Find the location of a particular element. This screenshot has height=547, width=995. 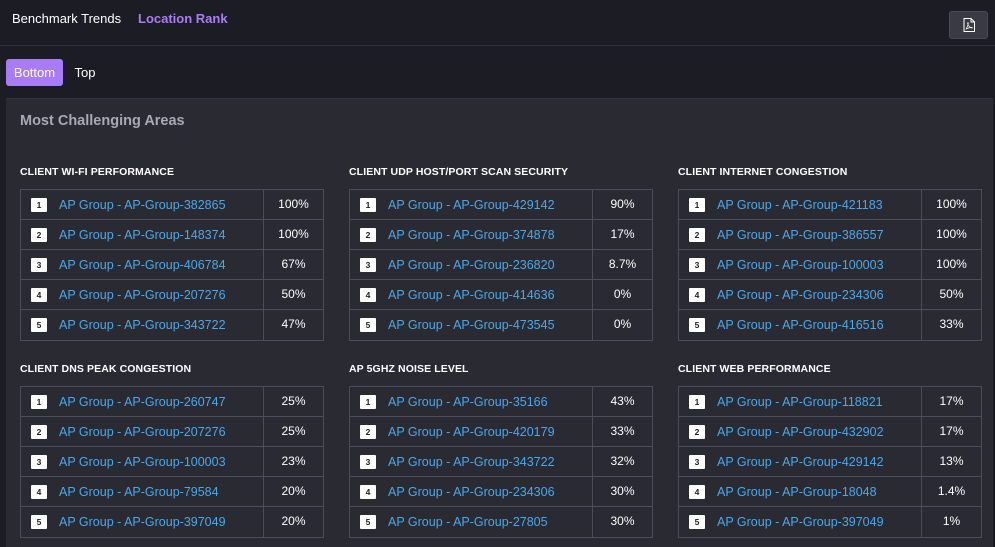

group-title: CLIENT DNS PEAK CONGESTION is located at coordinates (106, 369).